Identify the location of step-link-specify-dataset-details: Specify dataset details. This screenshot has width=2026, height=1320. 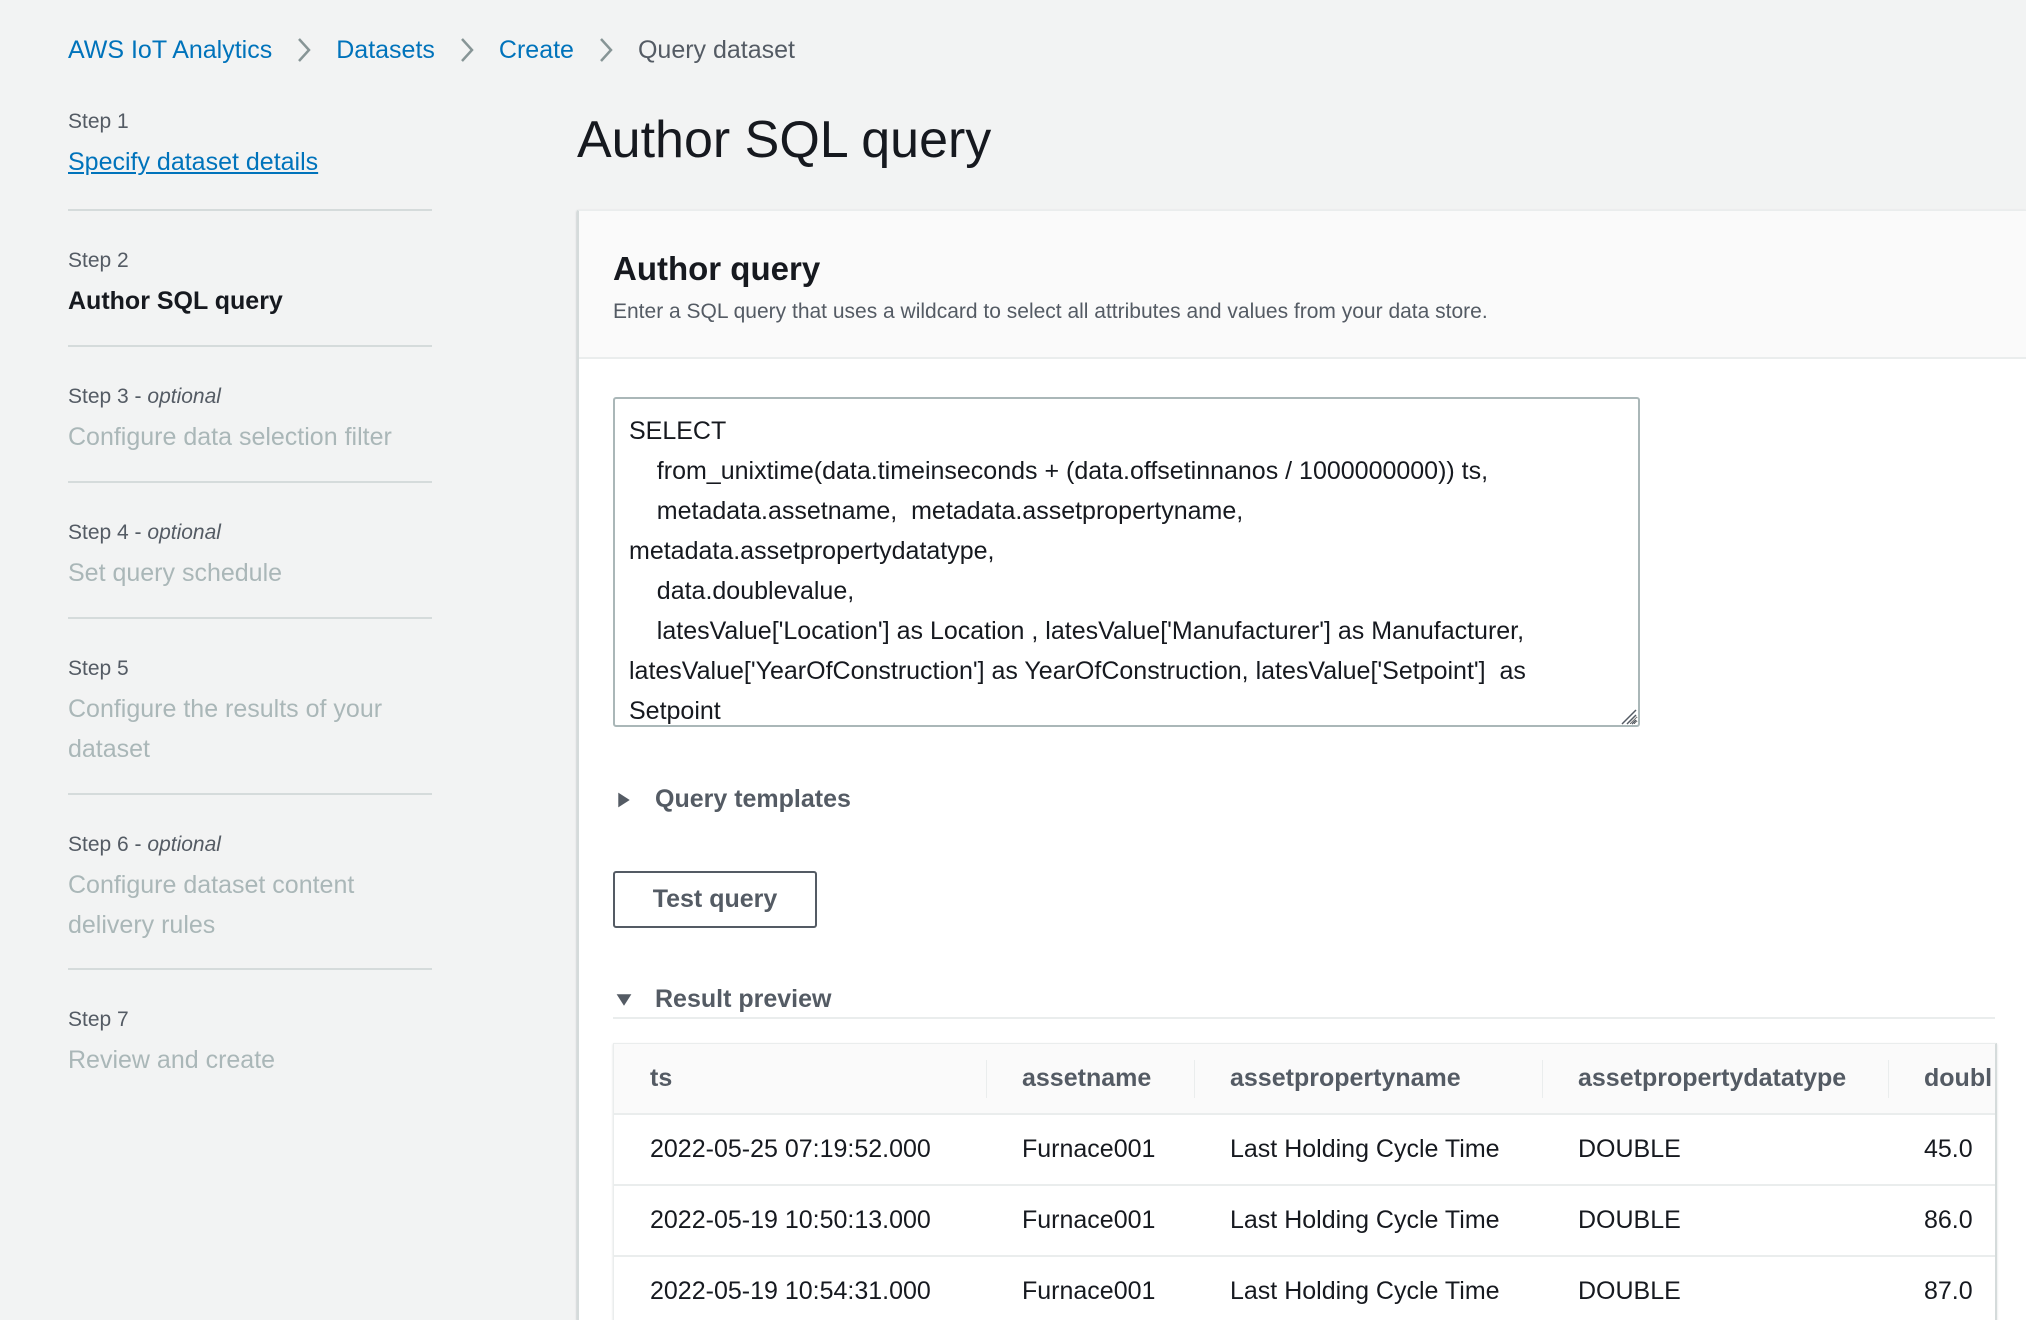
(250, 162).